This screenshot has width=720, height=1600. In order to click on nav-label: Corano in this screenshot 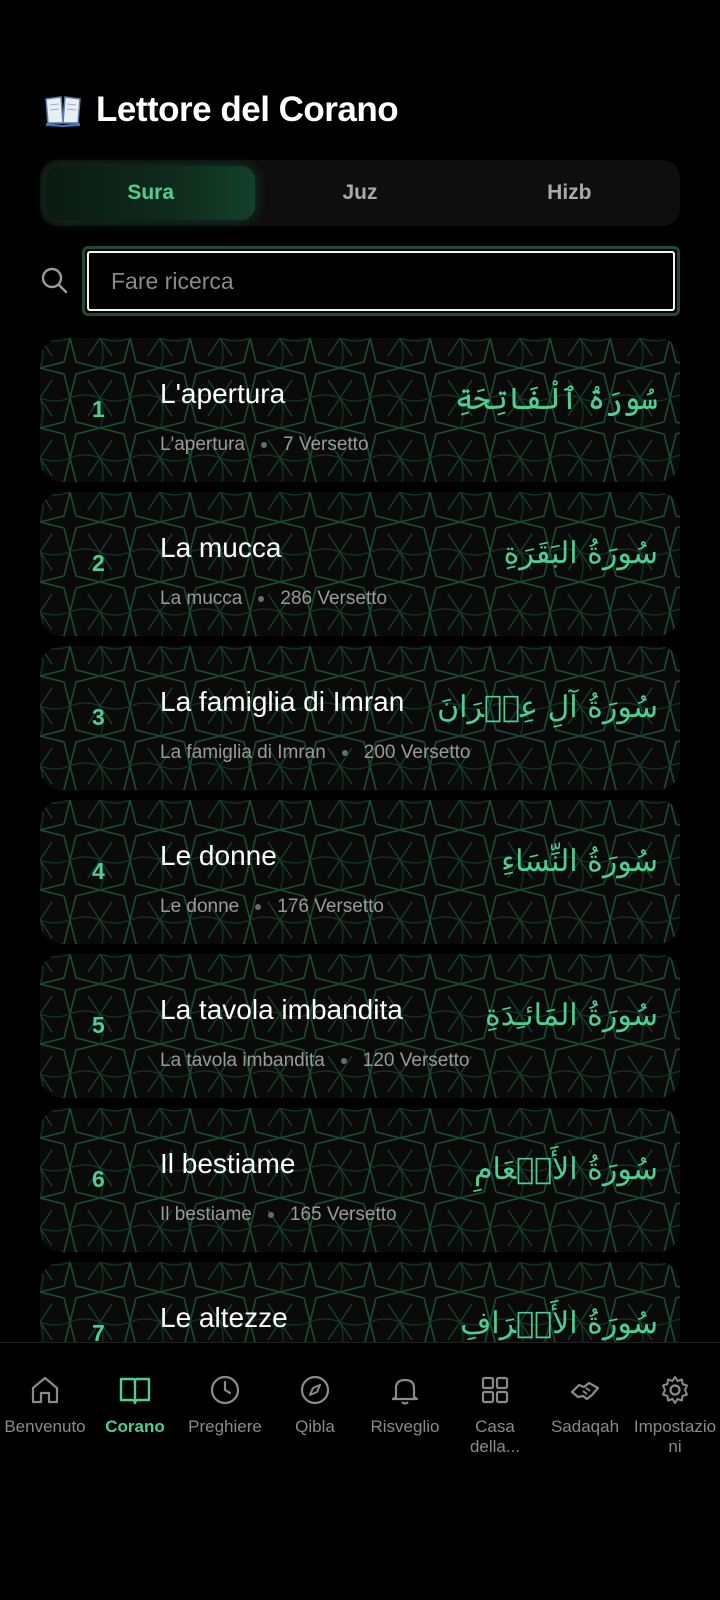, I will do `click(135, 1426)`.